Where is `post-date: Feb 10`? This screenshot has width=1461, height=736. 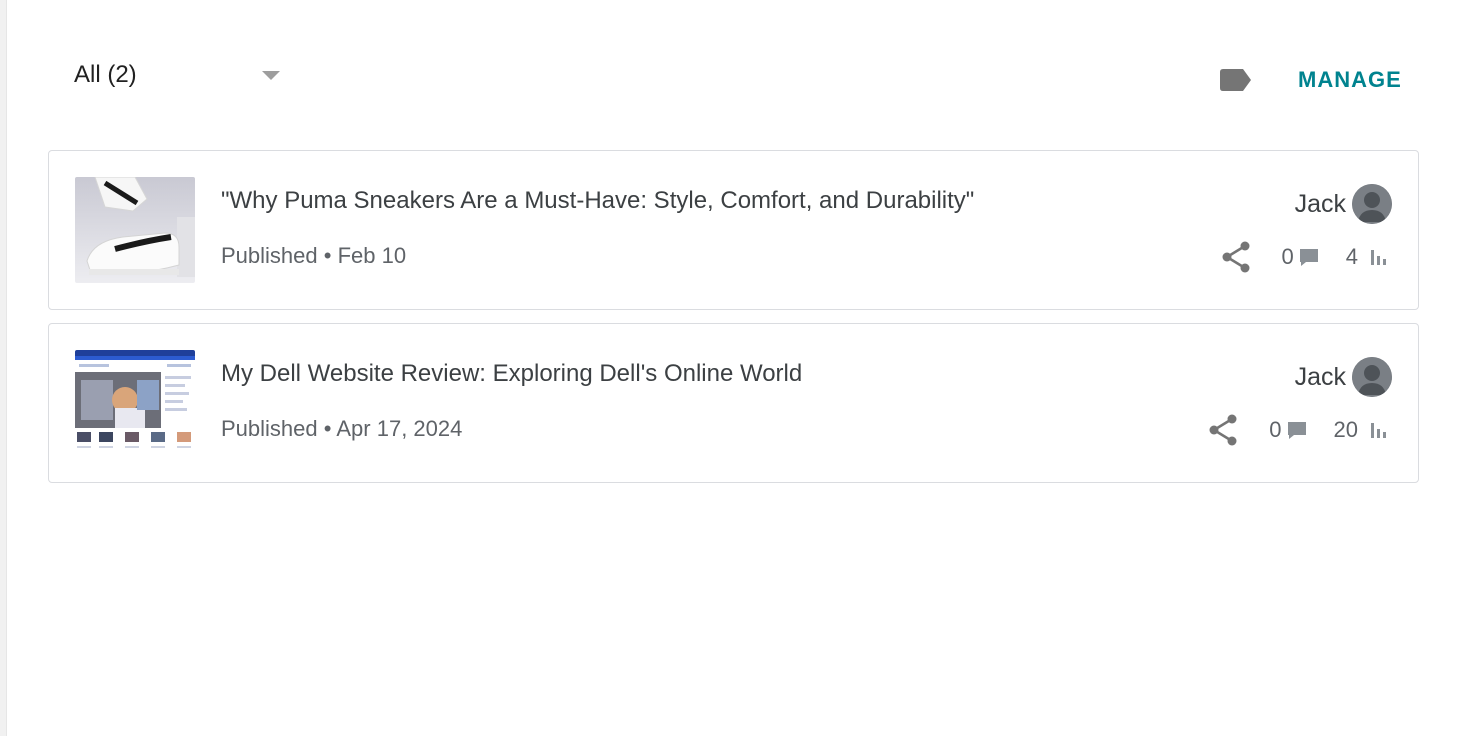 post-date: Feb 10 is located at coordinates (372, 255).